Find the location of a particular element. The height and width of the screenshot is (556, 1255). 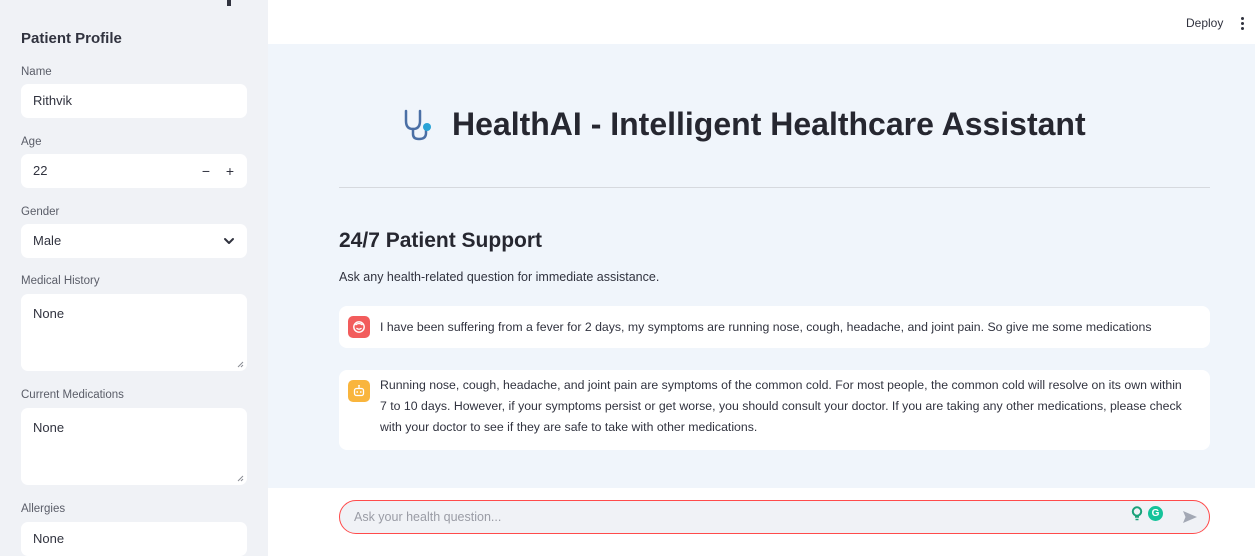

lightbulb-icon is located at coordinates (1137, 513).